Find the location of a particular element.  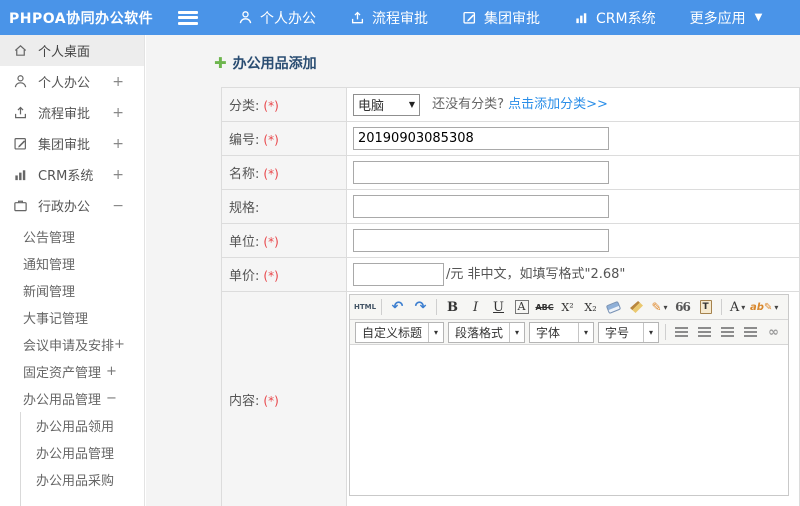

sidebar-item-process-approval: 流程审批 + is located at coordinates (72, 112).